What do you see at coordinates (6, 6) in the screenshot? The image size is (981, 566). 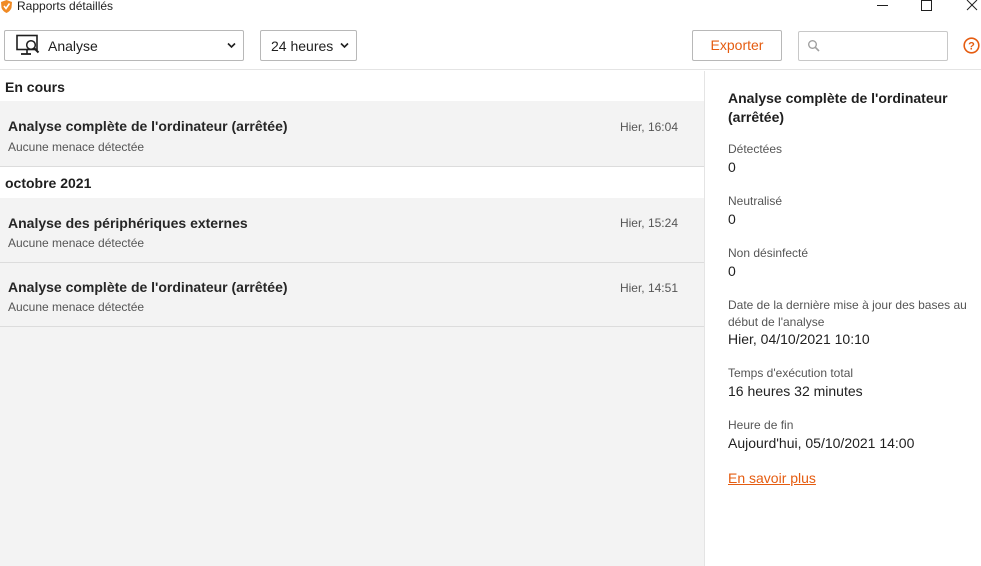 I see `app-shield-icon` at bounding box center [6, 6].